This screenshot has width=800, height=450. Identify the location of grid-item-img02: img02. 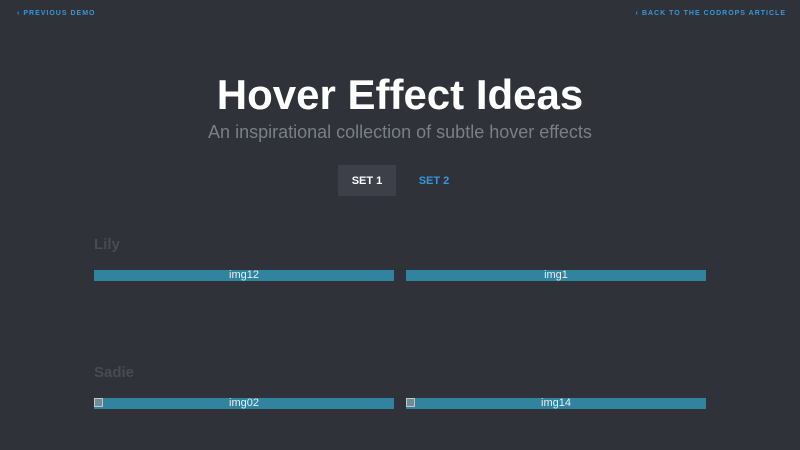
(244, 403).